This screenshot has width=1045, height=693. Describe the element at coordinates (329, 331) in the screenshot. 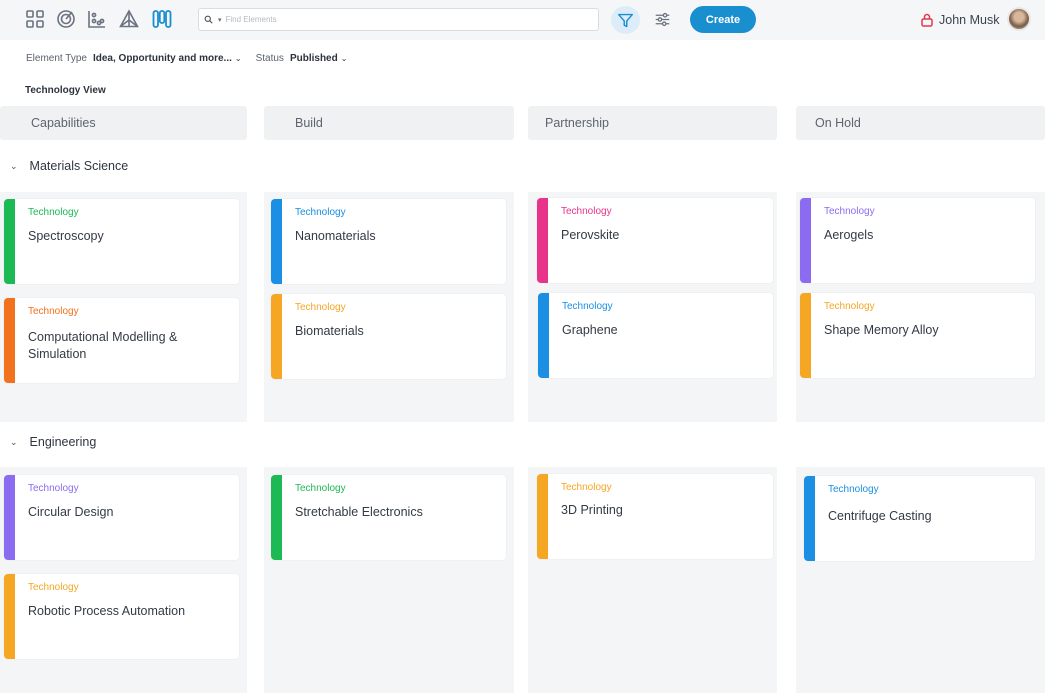

I see `card-title: Biomaterials` at that location.